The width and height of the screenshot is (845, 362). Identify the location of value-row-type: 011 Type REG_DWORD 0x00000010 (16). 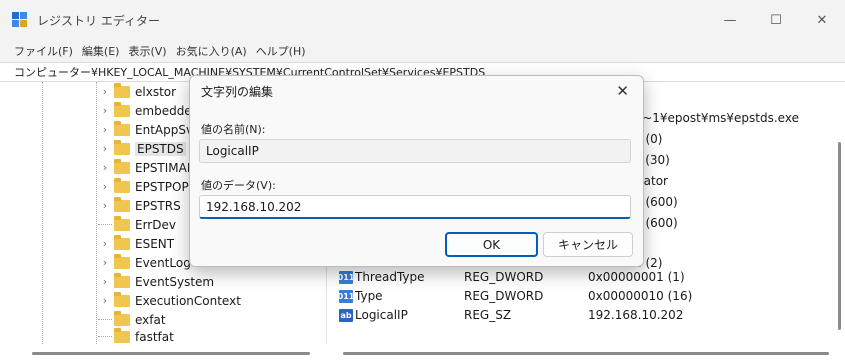
(581, 296).